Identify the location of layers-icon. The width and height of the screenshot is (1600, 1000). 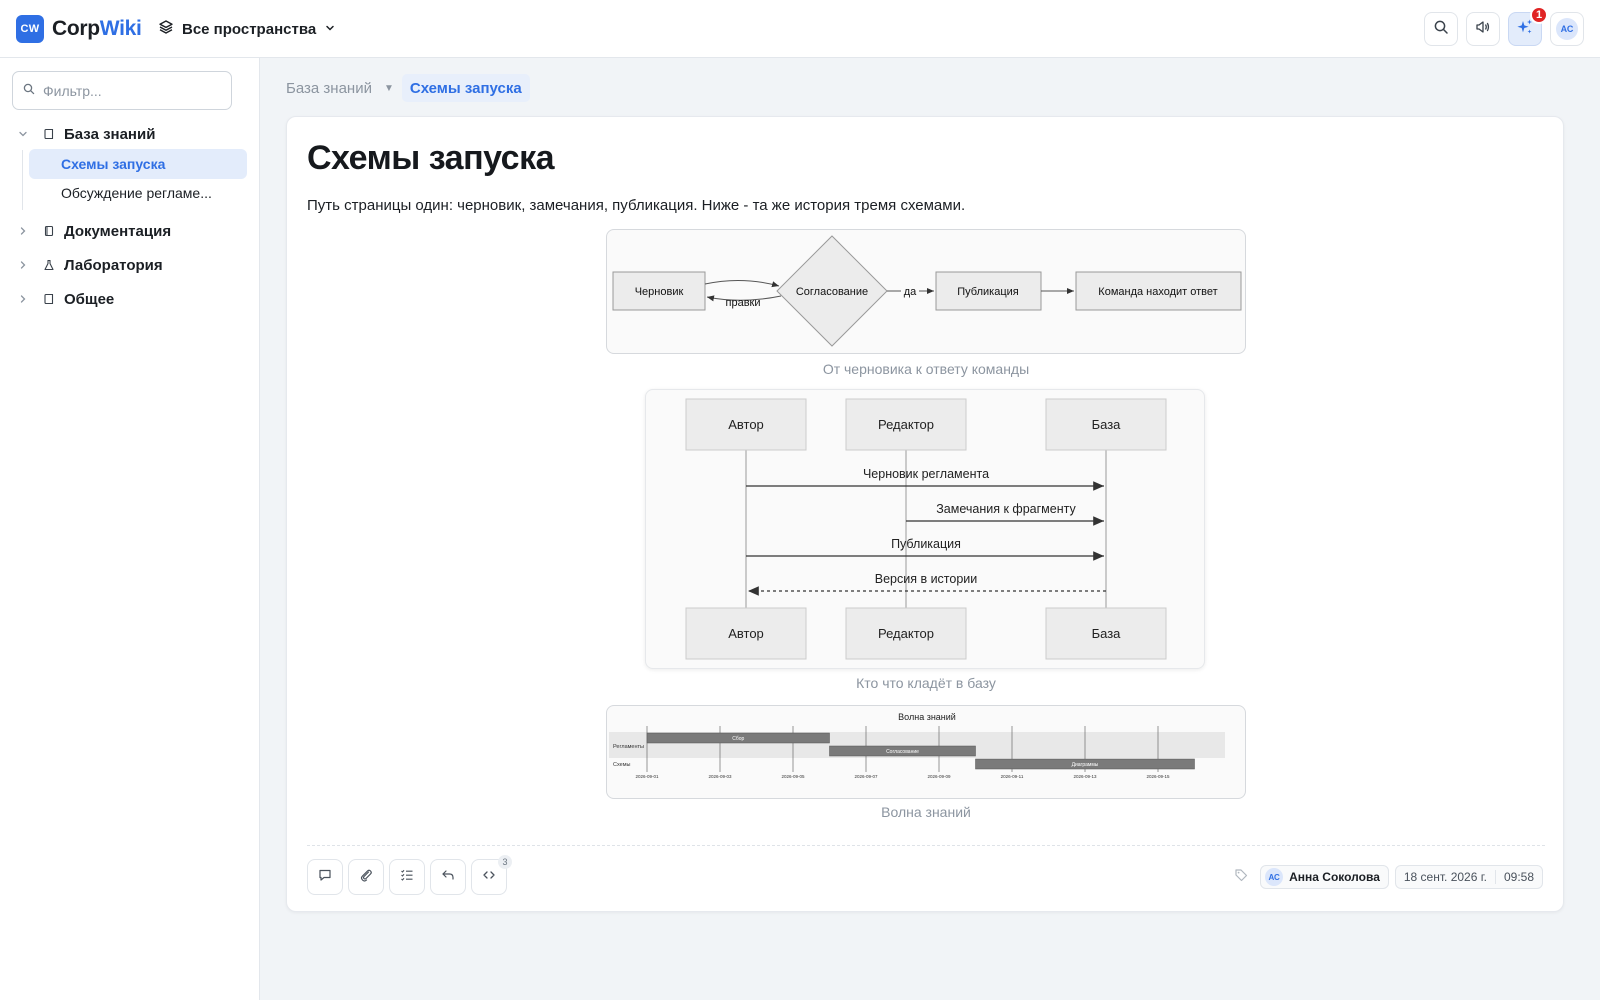
(166, 29).